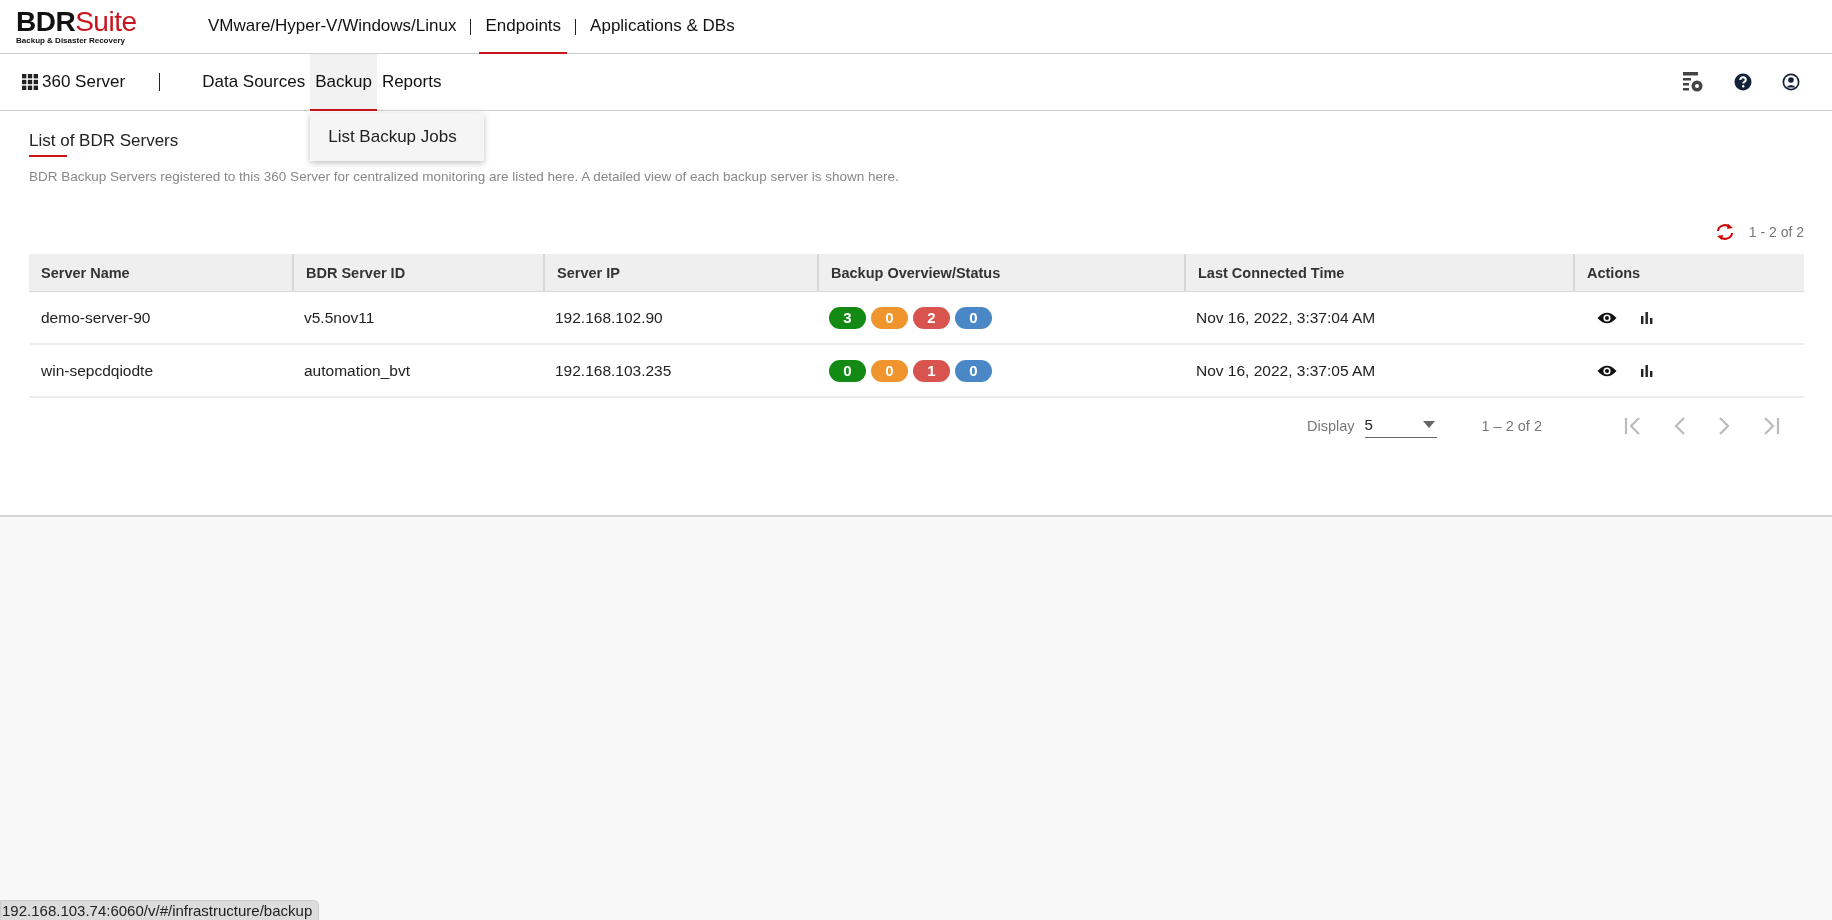 The width and height of the screenshot is (1832, 920). I want to click on nav-tab: Applications & DBs, so click(662, 27).